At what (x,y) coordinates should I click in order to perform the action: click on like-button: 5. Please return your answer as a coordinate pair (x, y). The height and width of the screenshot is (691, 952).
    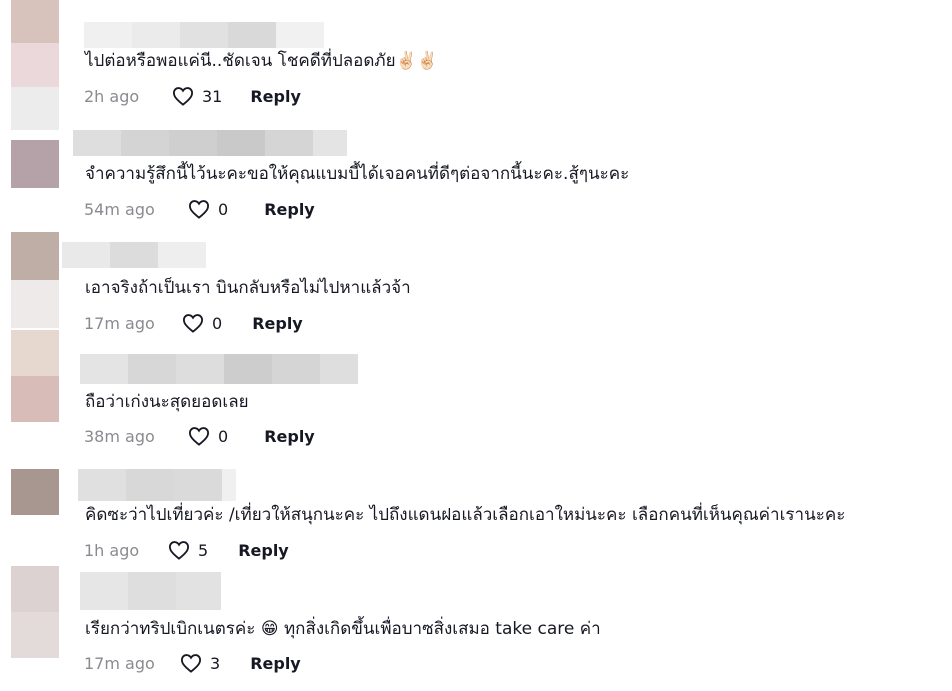
    Looking at the image, I should click on (188, 550).